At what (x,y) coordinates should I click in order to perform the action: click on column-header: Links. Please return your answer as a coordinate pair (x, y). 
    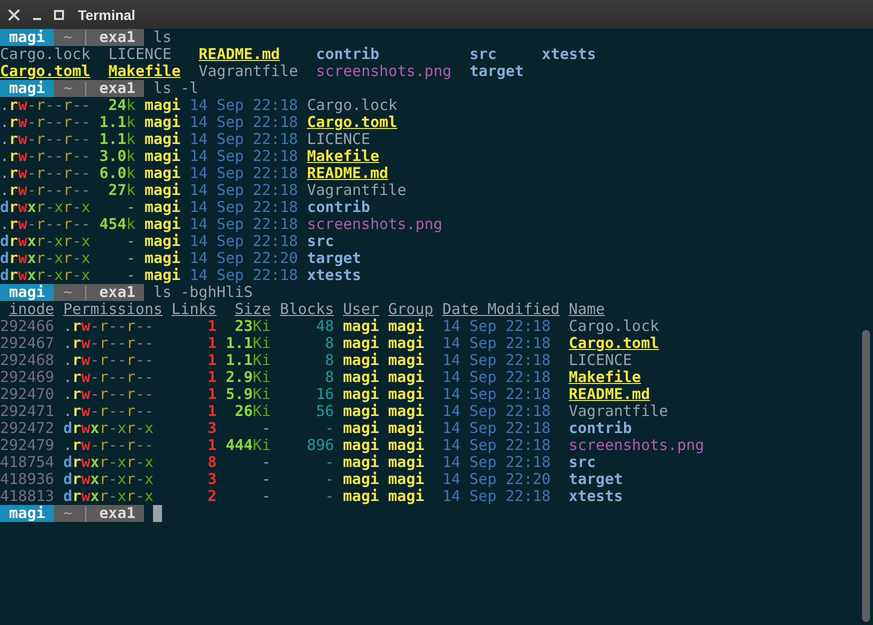
    Looking at the image, I should click on (194, 309).